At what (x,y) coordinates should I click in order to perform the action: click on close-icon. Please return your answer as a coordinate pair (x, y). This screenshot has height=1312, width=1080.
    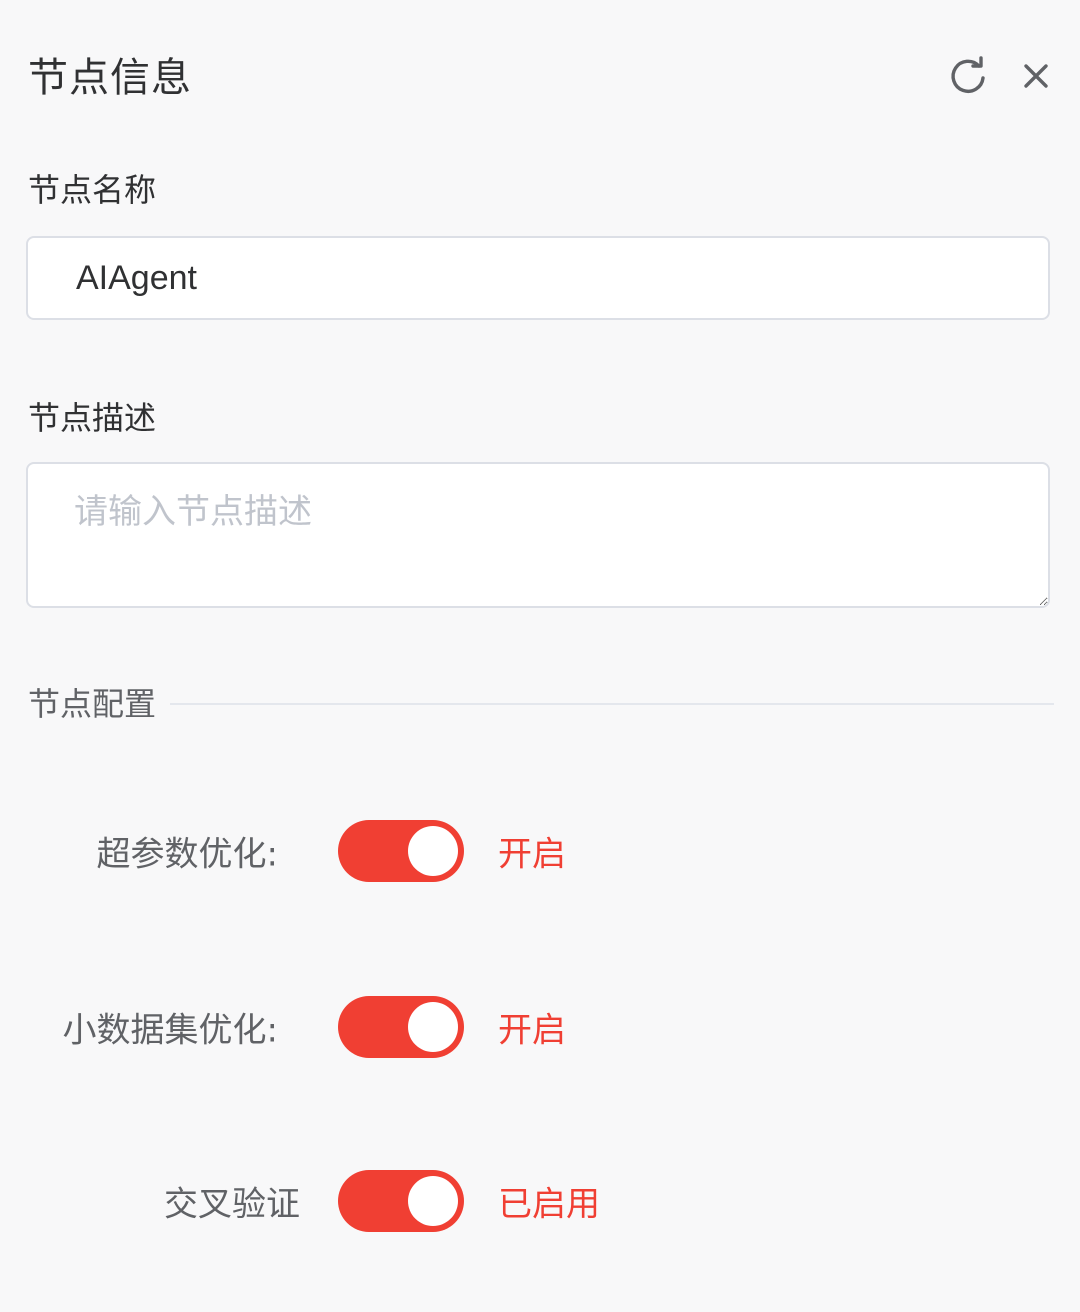
    Looking at the image, I should click on (1036, 76).